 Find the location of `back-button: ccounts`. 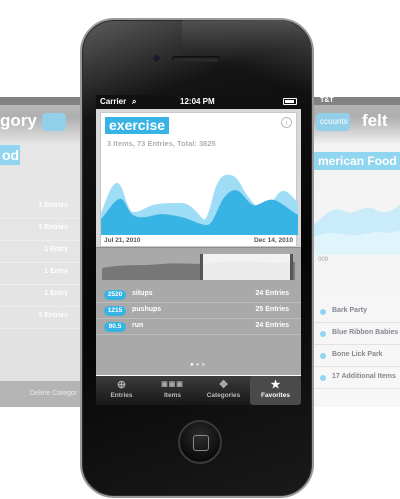

back-button: ccounts is located at coordinates (333, 122).